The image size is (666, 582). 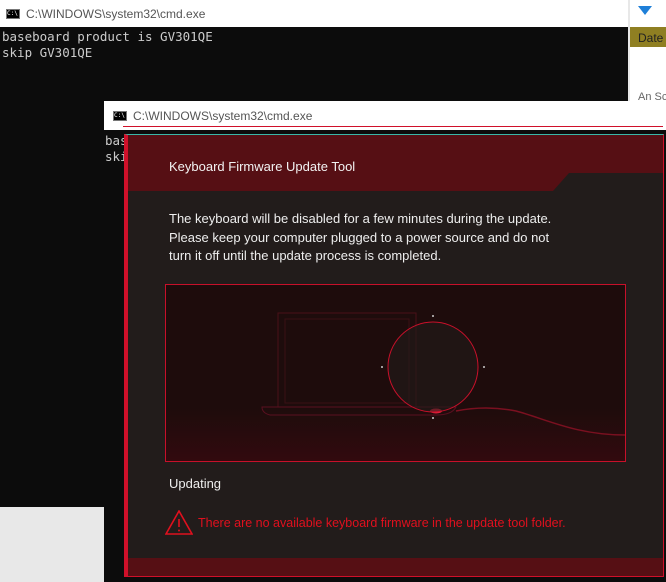 What do you see at coordinates (443, 374) in the screenshot?
I see `laptop-cable-illustration` at bounding box center [443, 374].